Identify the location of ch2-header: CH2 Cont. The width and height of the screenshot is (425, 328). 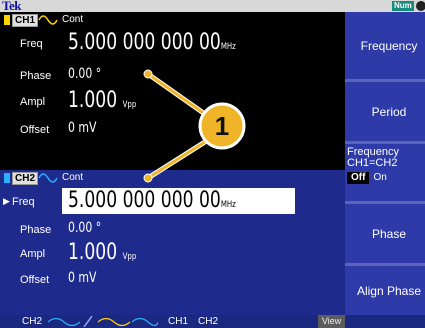
(172, 178).